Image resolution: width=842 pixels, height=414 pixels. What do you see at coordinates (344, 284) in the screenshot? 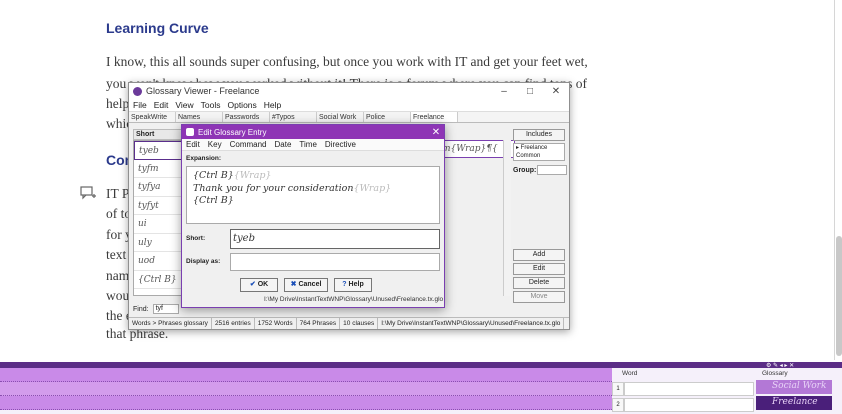
I see `question-icon: ?` at bounding box center [344, 284].